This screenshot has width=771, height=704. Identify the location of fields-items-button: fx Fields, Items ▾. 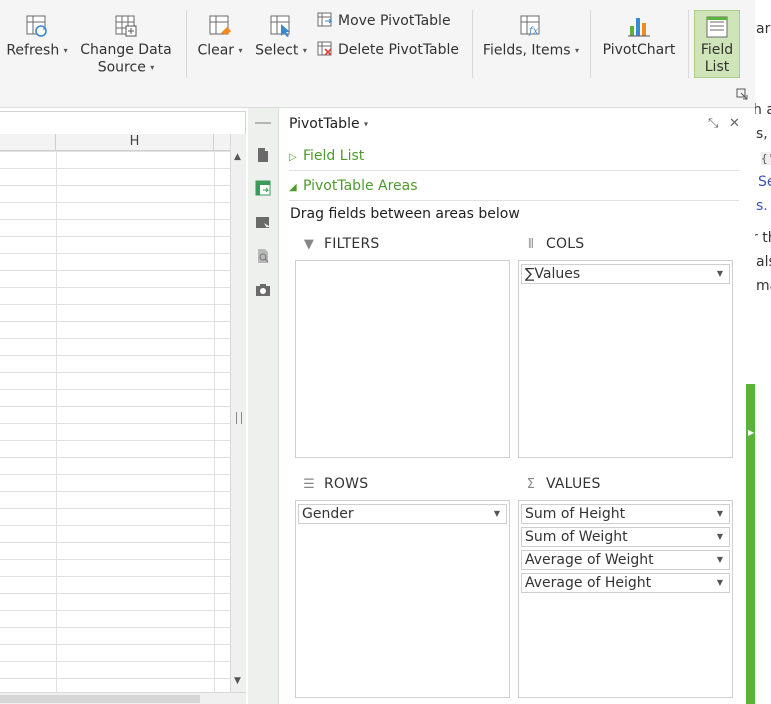
(531, 44).